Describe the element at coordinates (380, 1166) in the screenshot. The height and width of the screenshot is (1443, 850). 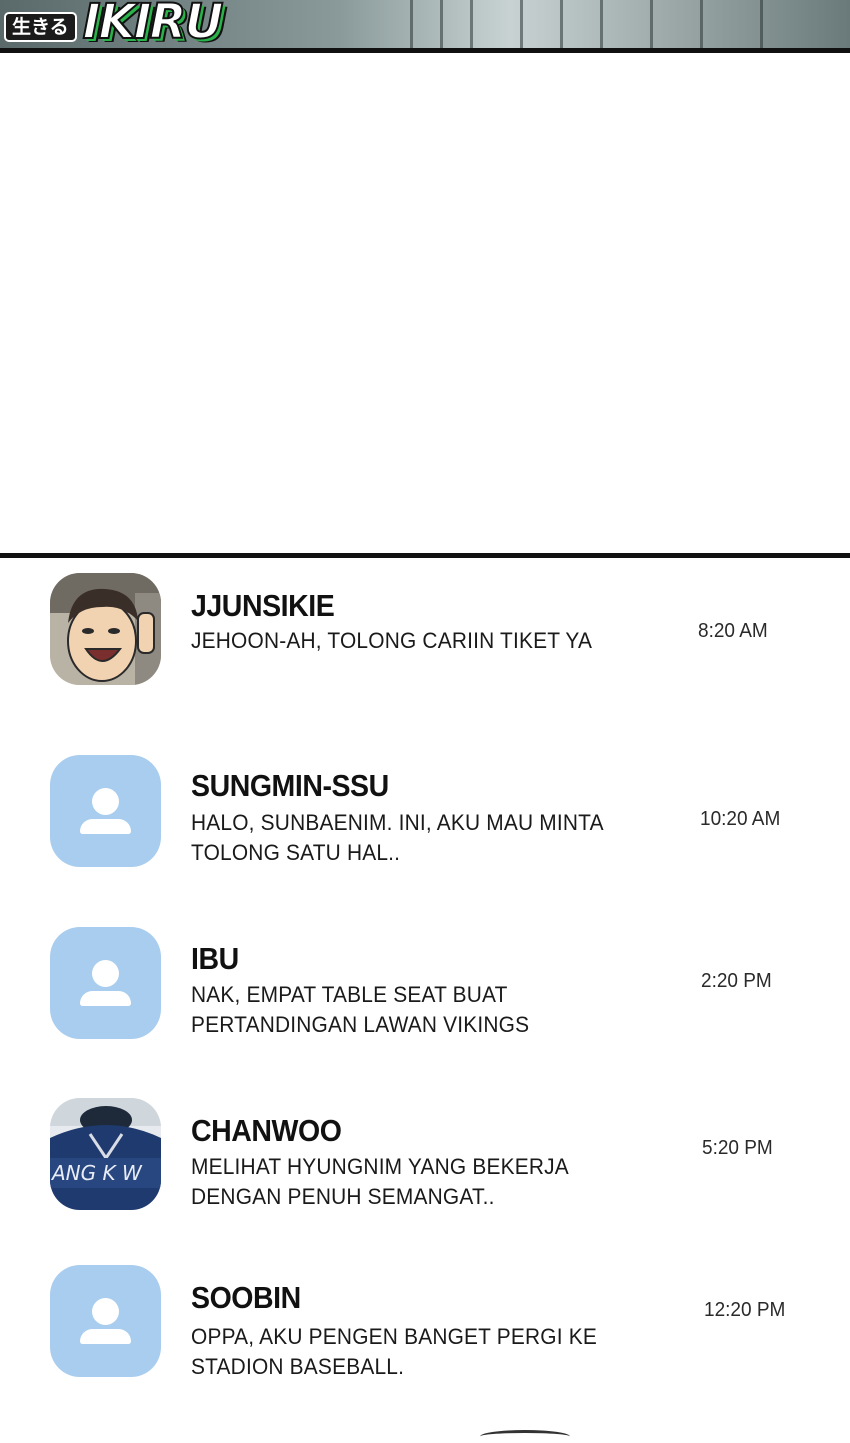
I see `message-line: MELIHAT HYUNGNIM YANG BEKERJA` at that location.